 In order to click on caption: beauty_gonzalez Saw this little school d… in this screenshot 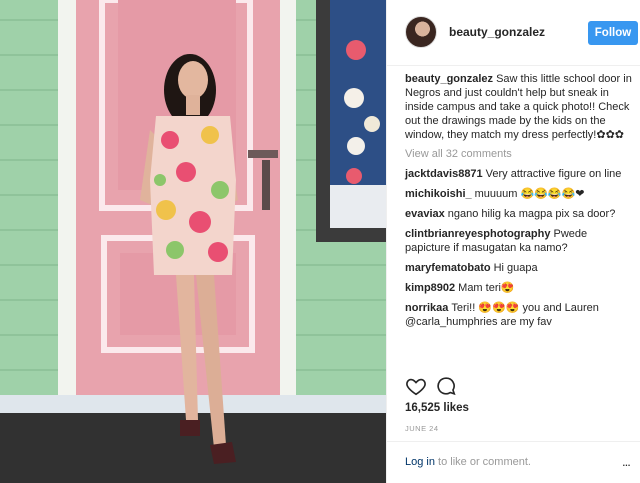, I will do `click(519, 107)`.